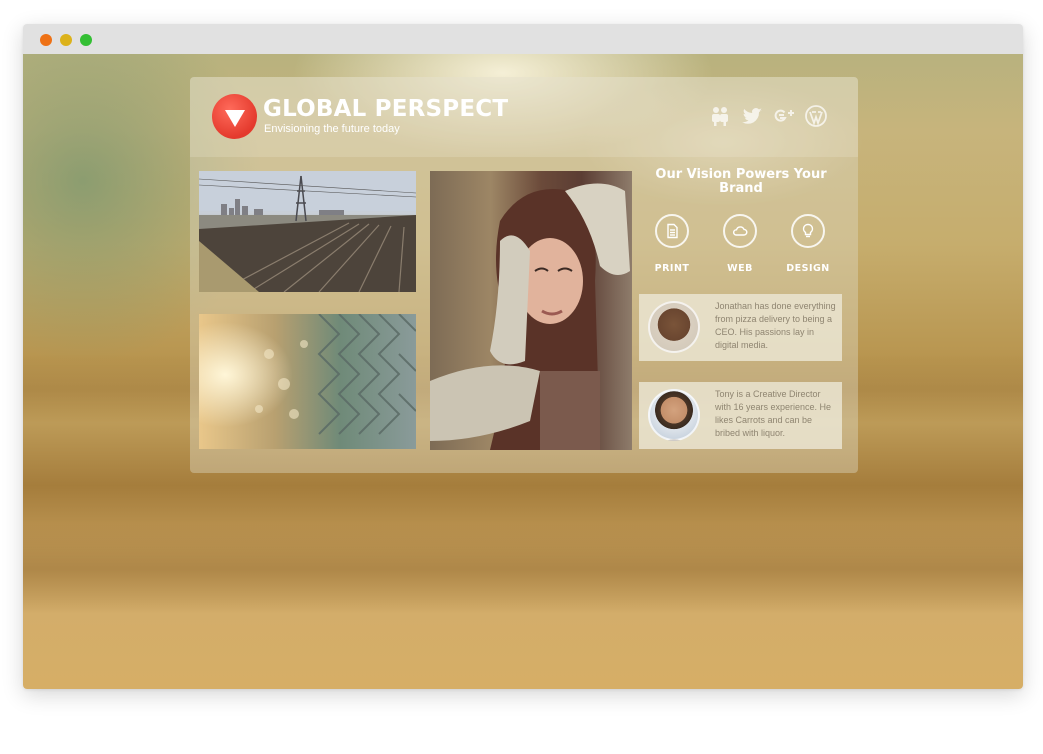 The width and height of the screenshot is (1043, 754). I want to click on maximize-window-button, so click(86, 40).